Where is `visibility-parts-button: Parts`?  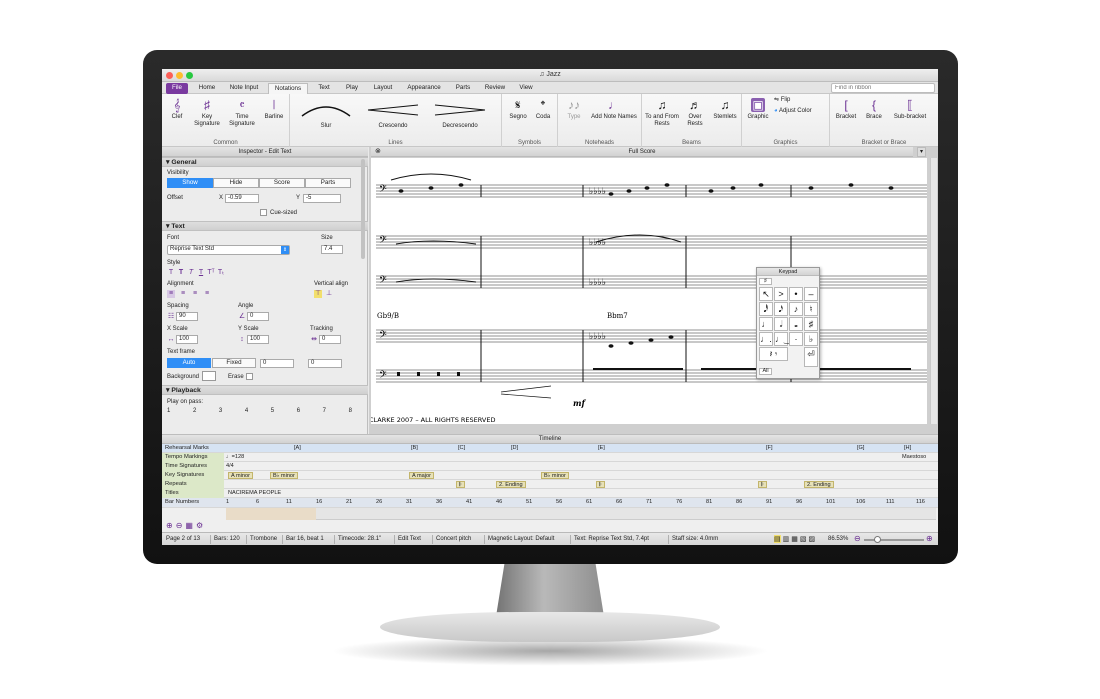 visibility-parts-button: Parts is located at coordinates (328, 183).